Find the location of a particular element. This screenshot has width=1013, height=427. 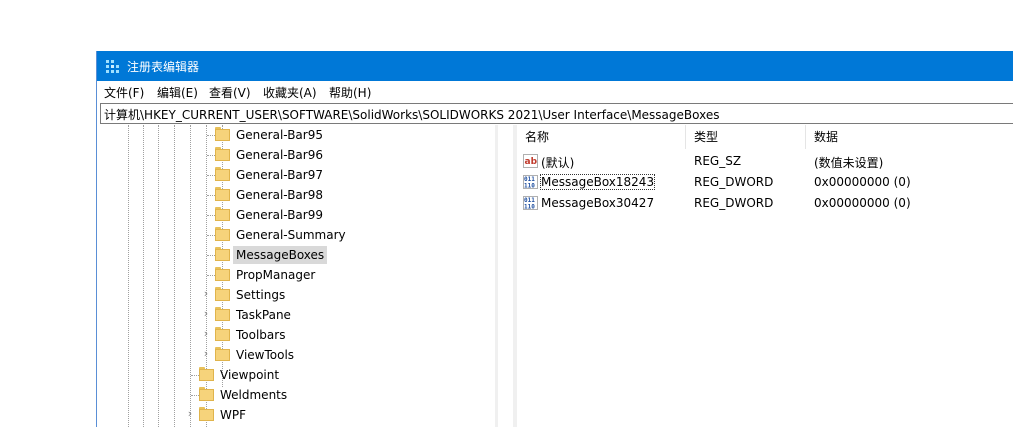

tree-node-label: WPF is located at coordinates (233, 415).